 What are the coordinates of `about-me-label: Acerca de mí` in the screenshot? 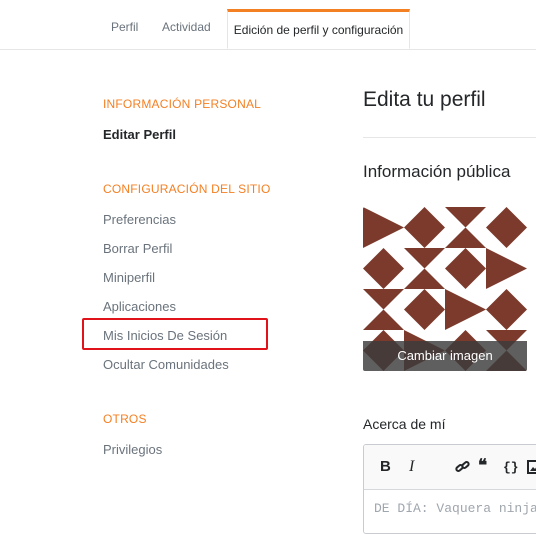 It's located at (404, 424).